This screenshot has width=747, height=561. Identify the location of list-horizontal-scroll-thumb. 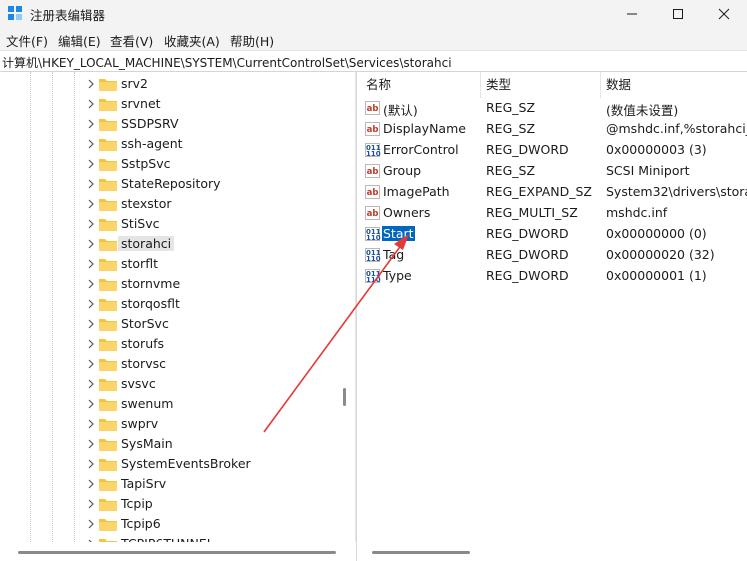
(421, 552).